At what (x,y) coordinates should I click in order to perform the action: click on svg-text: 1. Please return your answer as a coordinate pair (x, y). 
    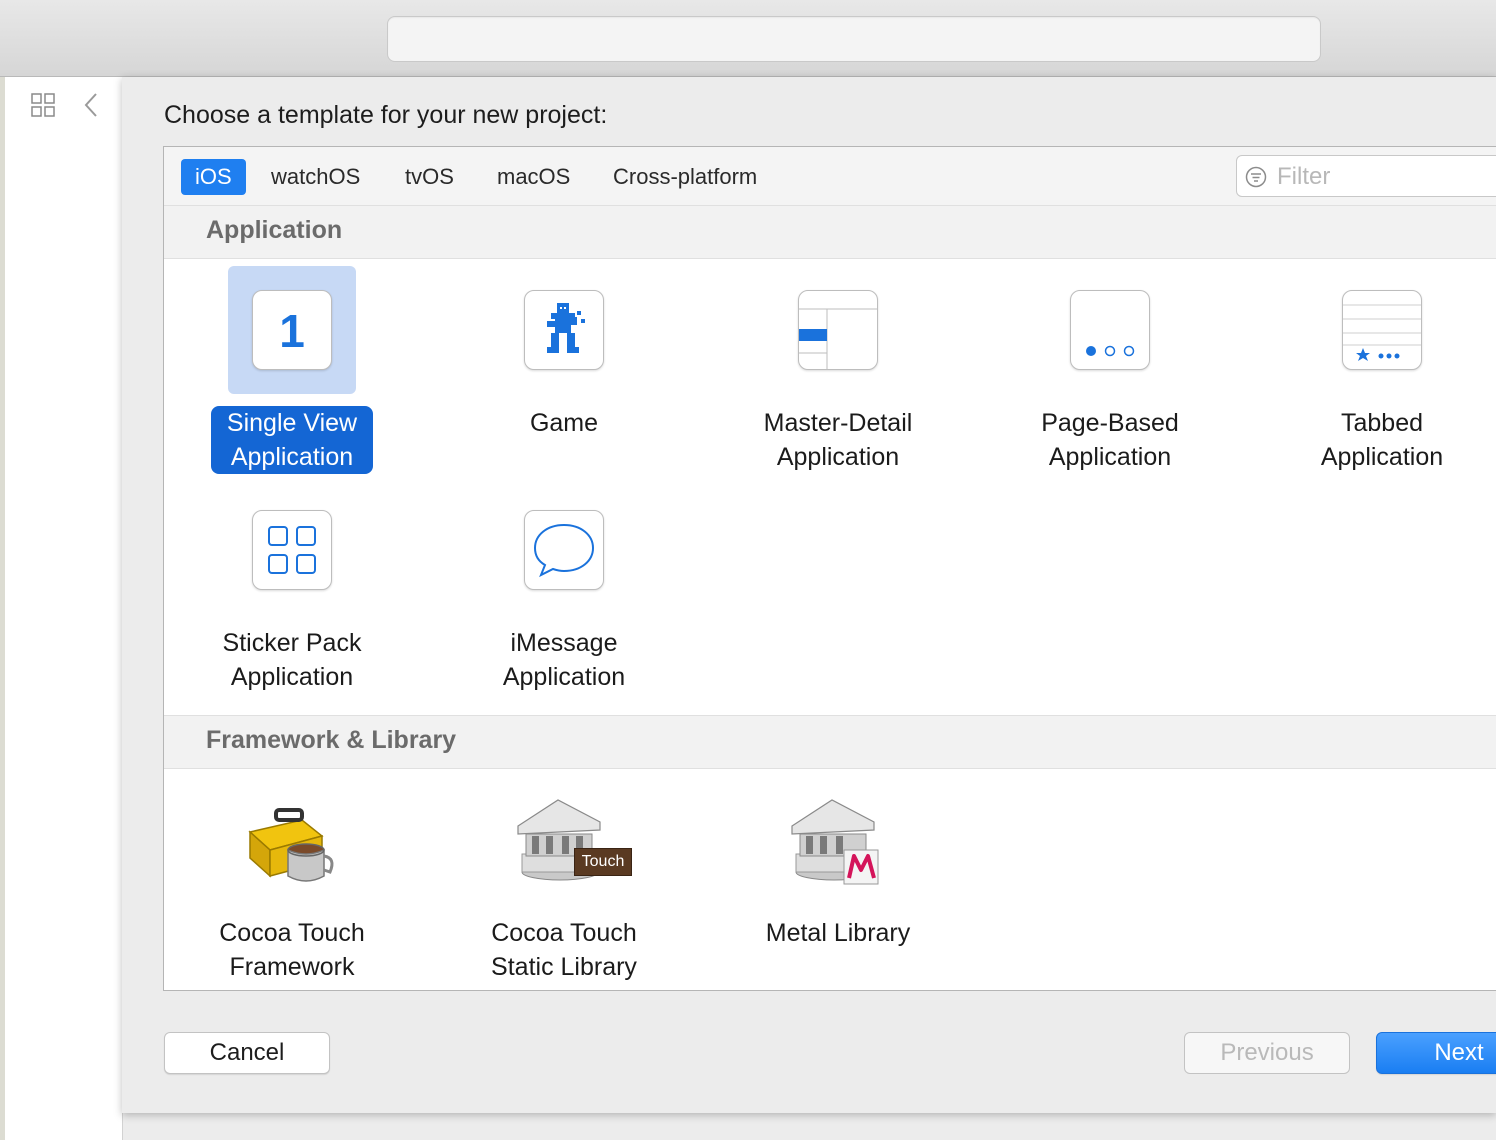
    Looking at the image, I should click on (292, 331).